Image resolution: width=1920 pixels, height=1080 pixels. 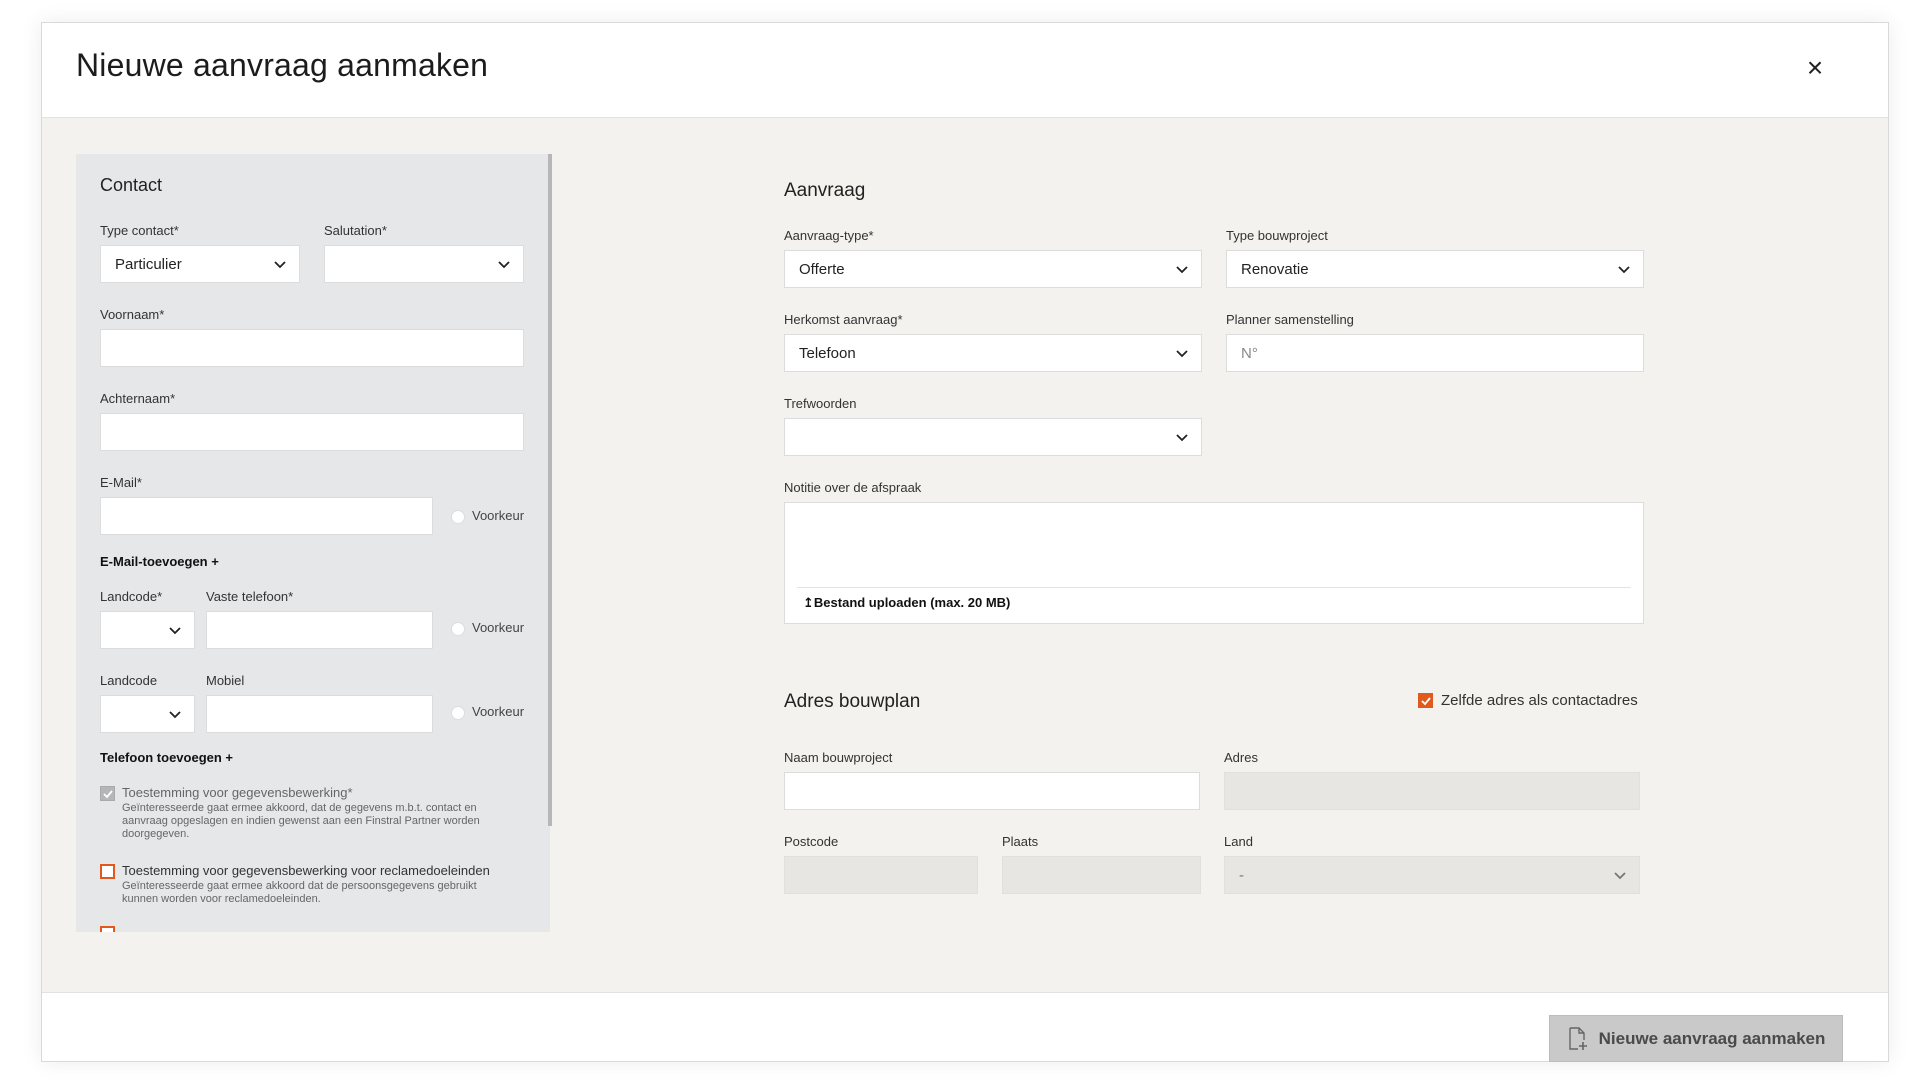 What do you see at coordinates (148, 264) in the screenshot?
I see `type-contact-value: Particulier` at bounding box center [148, 264].